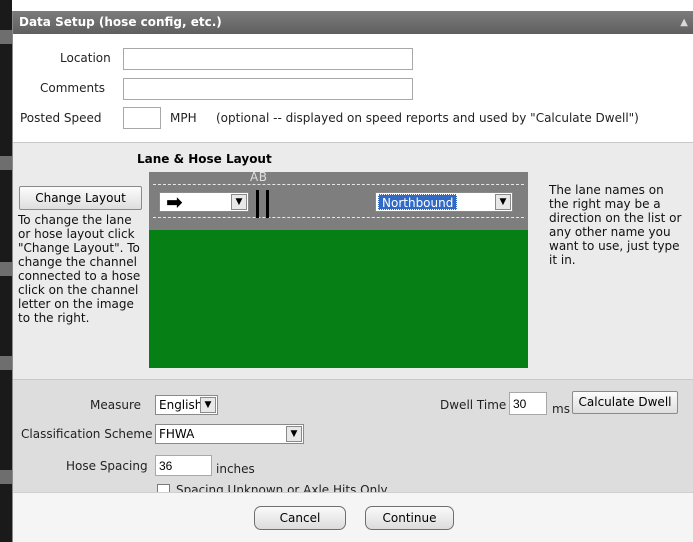 This screenshot has height=542, width=693. I want to click on comments-input, so click(268, 89).